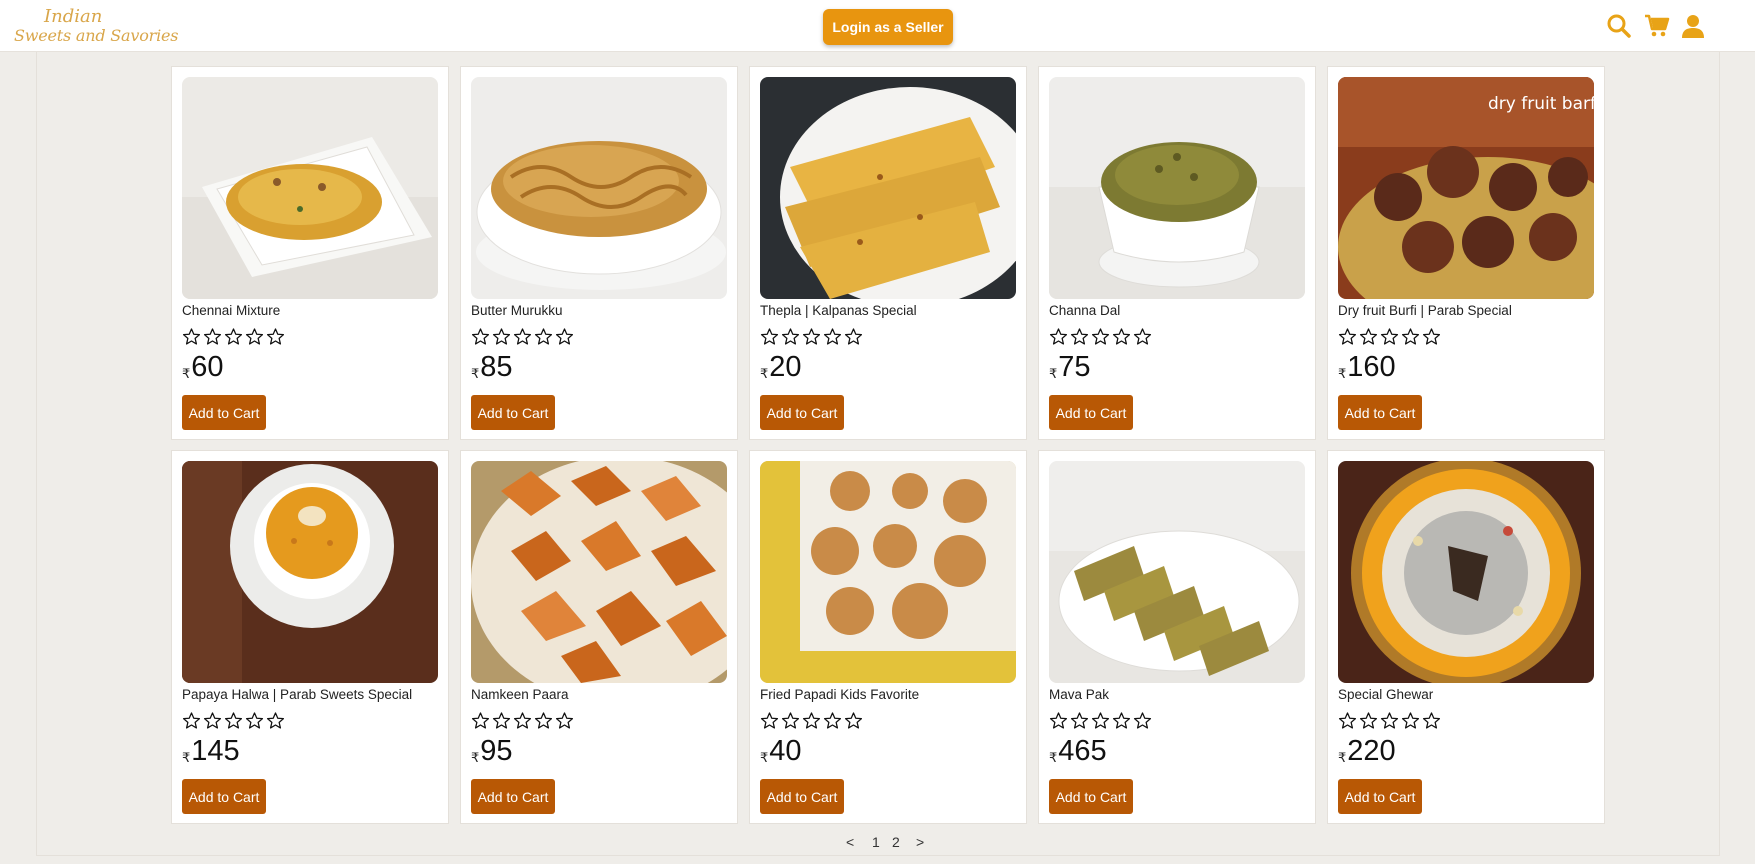 This screenshot has height=864, width=1755. Describe the element at coordinates (1180, 310) in the screenshot. I see `product-name: Channa Dal` at that location.